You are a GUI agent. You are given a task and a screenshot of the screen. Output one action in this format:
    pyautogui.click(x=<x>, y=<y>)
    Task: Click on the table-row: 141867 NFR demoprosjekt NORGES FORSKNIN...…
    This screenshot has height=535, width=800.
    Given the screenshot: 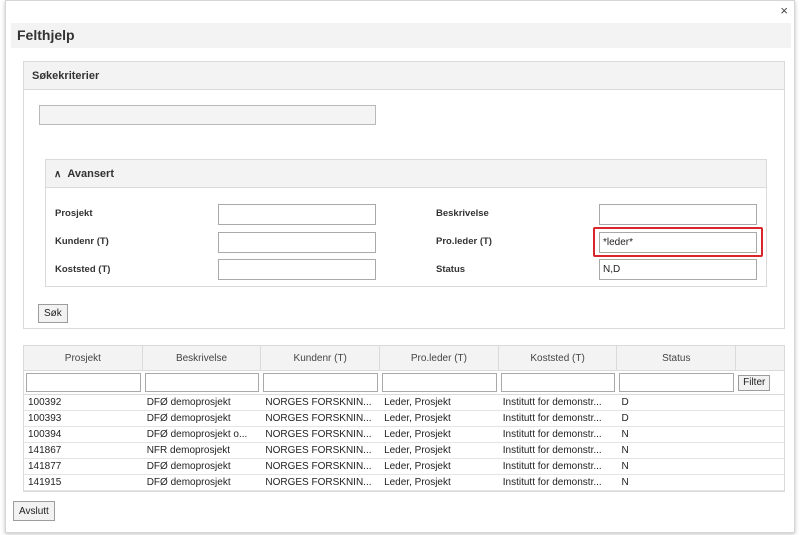 What is the action you would take?
    pyautogui.click(x=404, y=451)
    